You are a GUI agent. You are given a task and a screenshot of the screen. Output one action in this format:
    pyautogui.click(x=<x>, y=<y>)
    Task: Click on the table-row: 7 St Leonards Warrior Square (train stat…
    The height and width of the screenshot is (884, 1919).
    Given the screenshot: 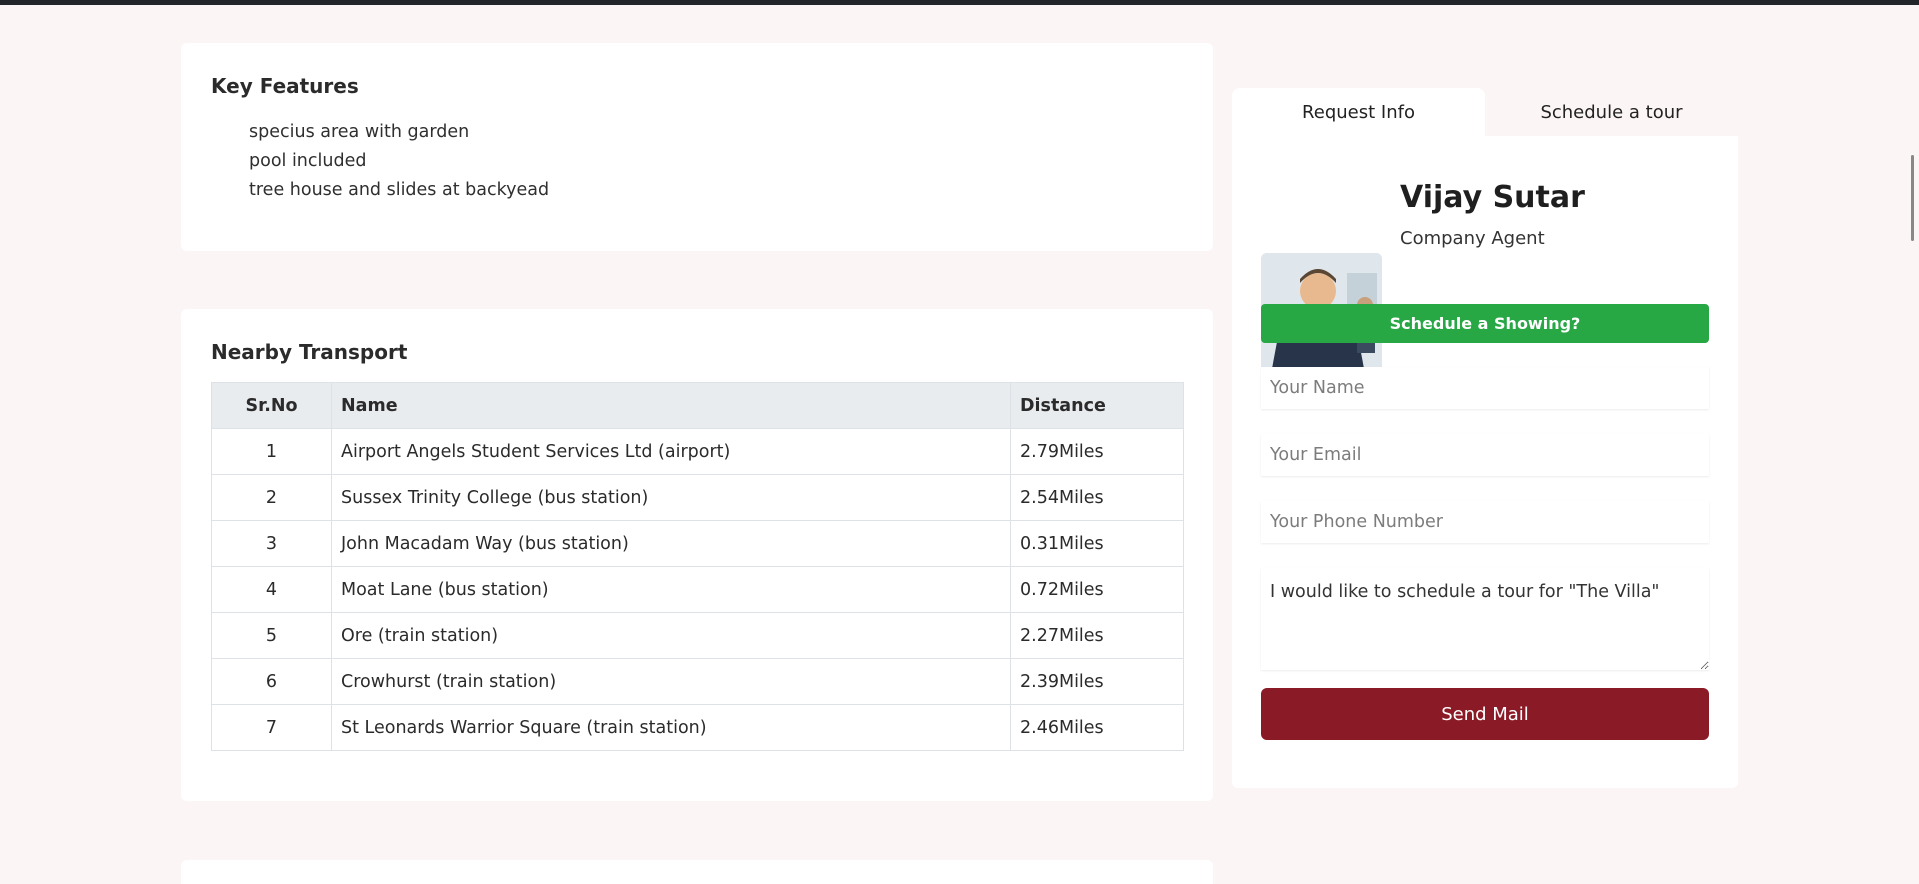 What is the action you would take?
    pyautogui.click(x=697, y=727)
    